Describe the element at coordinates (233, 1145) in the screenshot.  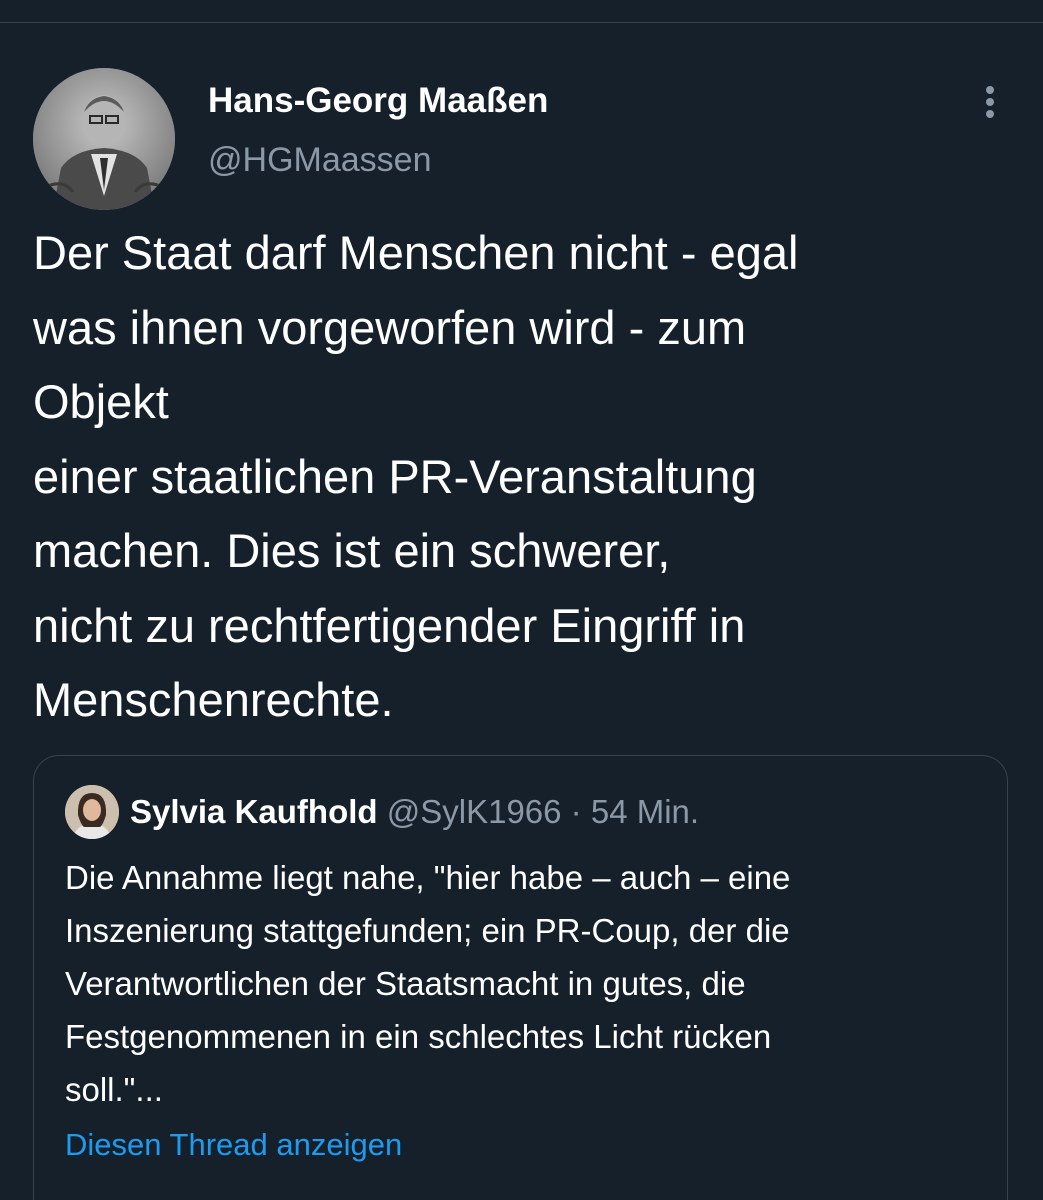
I see `show-thread-link: Diesen Thread anzeigen` at that location.